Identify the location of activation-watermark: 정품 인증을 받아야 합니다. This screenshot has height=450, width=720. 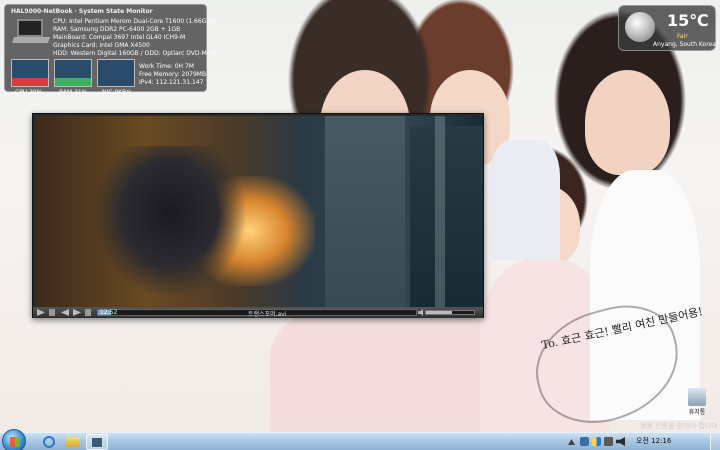
(679, 426).